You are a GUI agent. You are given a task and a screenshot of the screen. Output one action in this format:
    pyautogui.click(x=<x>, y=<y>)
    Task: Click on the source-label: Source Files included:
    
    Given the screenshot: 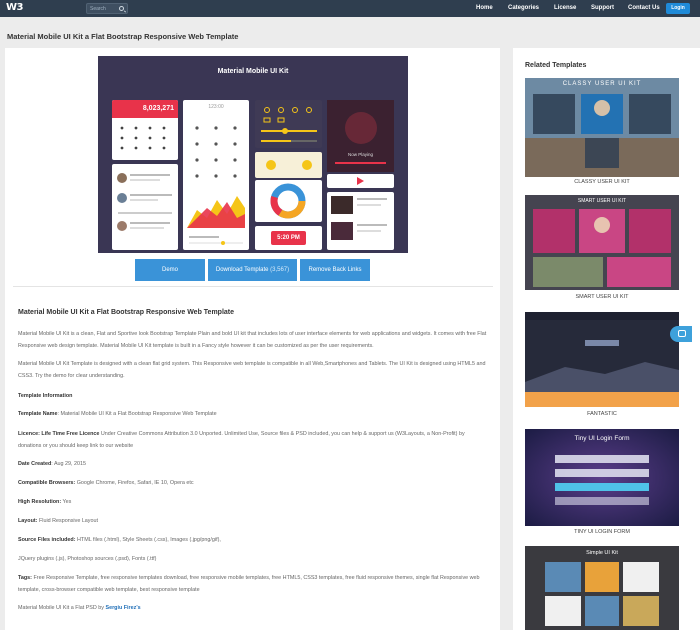 What is the action you would take?
    pyautogui.click(x=47, y=540)
    